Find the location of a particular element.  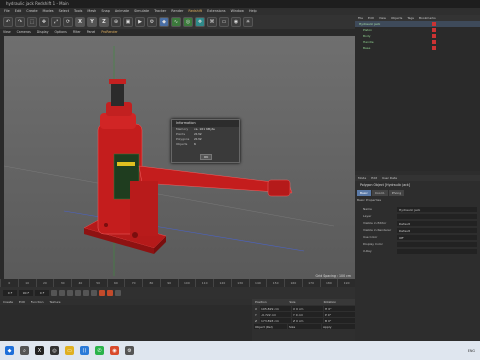

select-icon: ⬚ is located at coordinates (32, 22).